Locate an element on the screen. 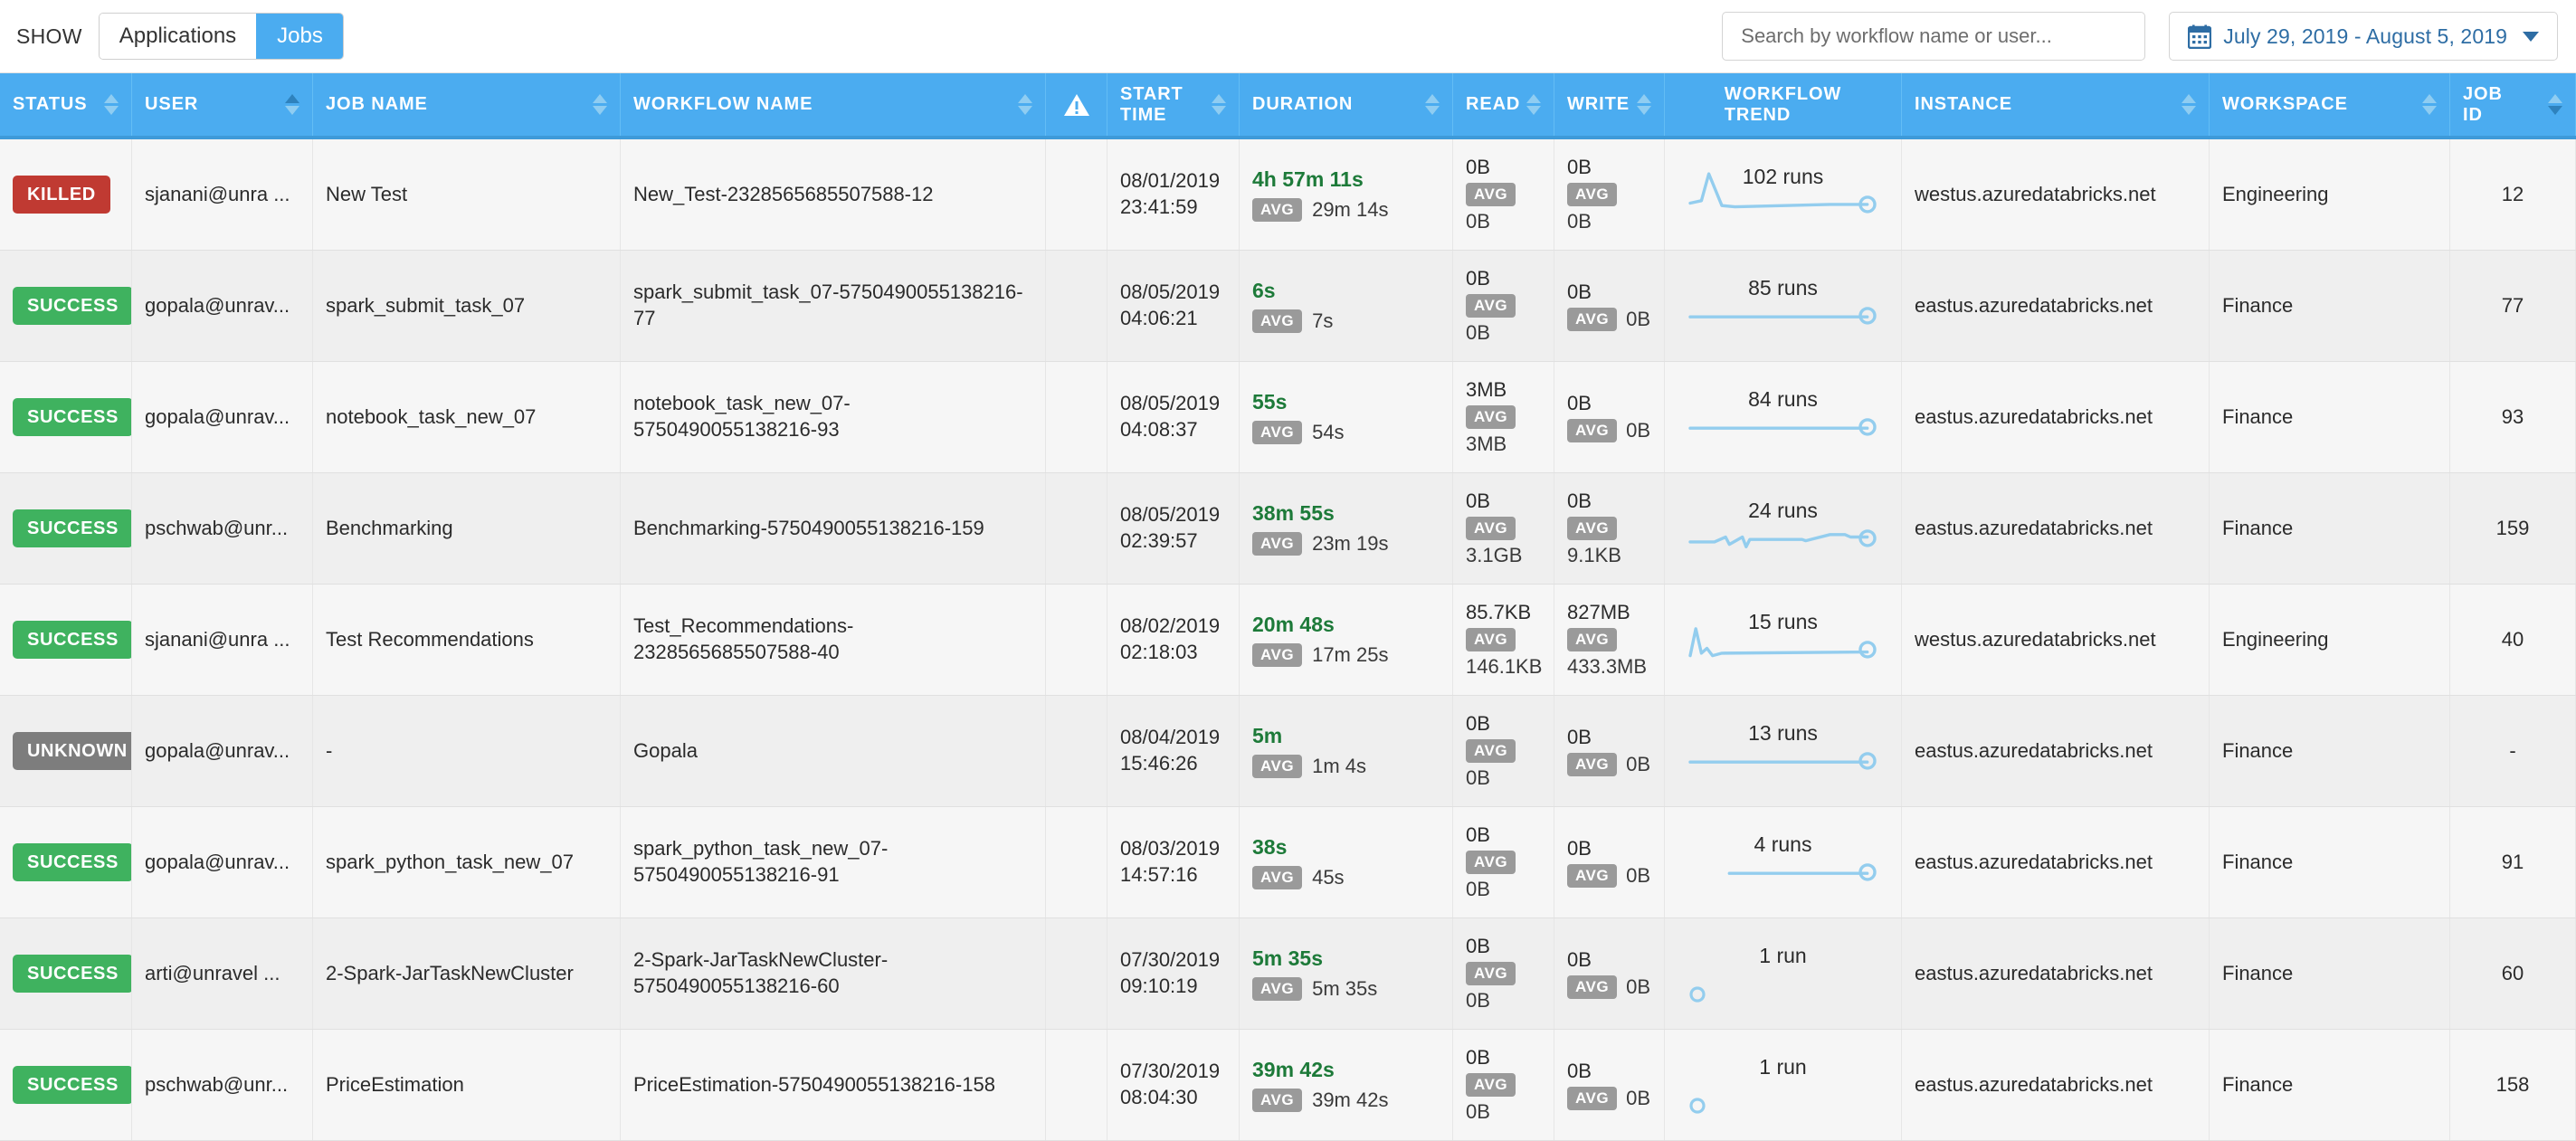 The width and height of the screenshot is (2576, 1141). duration-value: 6s is located at coordinates (1264, 290).